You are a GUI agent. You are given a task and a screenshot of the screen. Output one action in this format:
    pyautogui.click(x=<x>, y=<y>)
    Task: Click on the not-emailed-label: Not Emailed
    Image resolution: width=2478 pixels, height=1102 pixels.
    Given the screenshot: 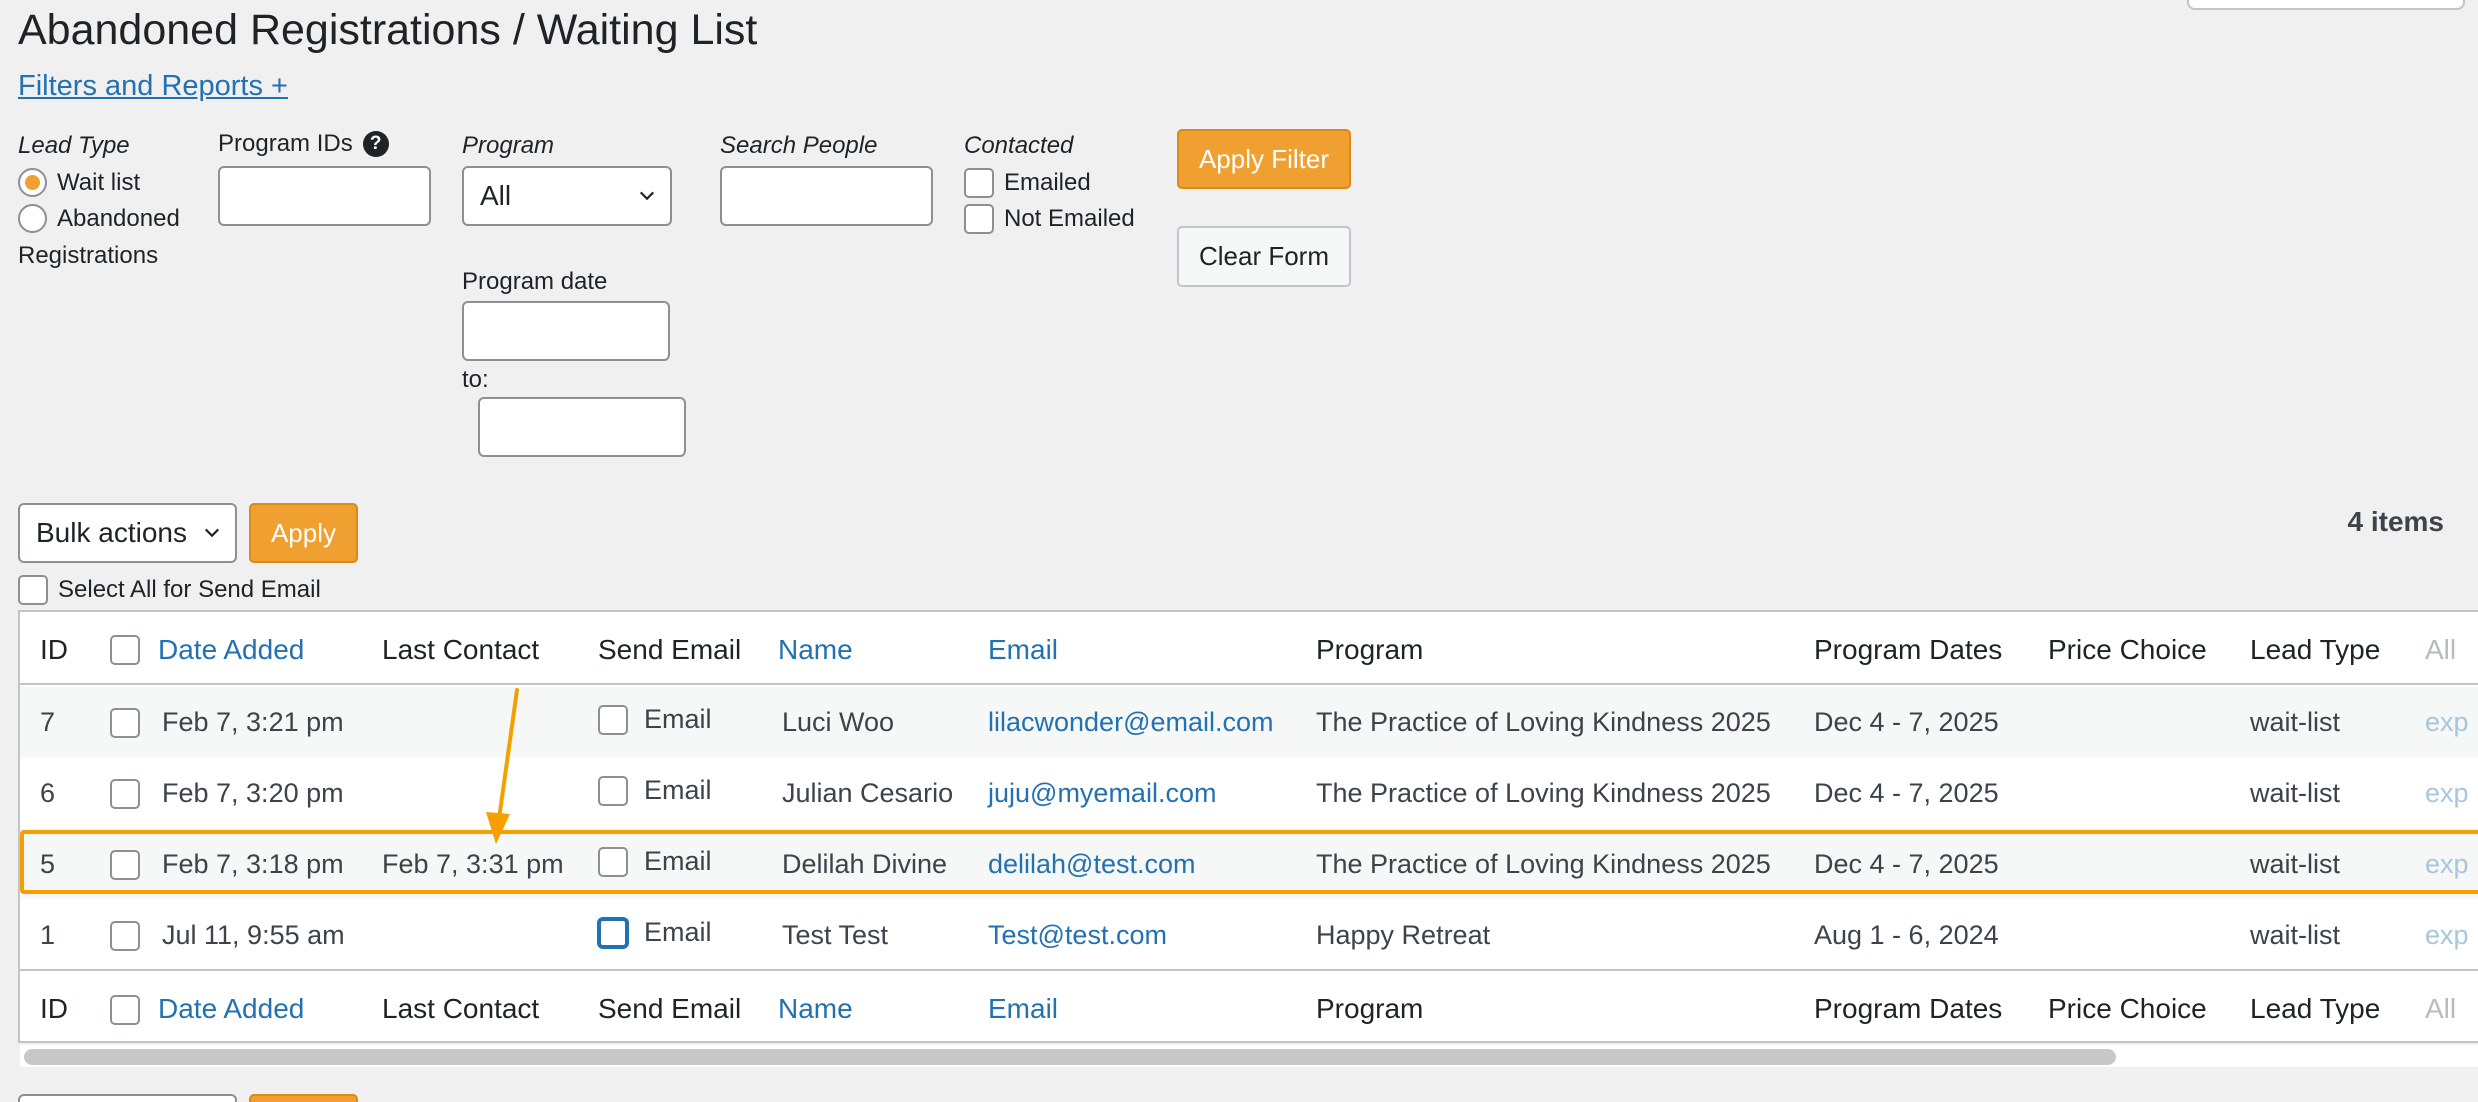 What is the action you would take?
    pyautogui.click(x=1069, y=218)
    